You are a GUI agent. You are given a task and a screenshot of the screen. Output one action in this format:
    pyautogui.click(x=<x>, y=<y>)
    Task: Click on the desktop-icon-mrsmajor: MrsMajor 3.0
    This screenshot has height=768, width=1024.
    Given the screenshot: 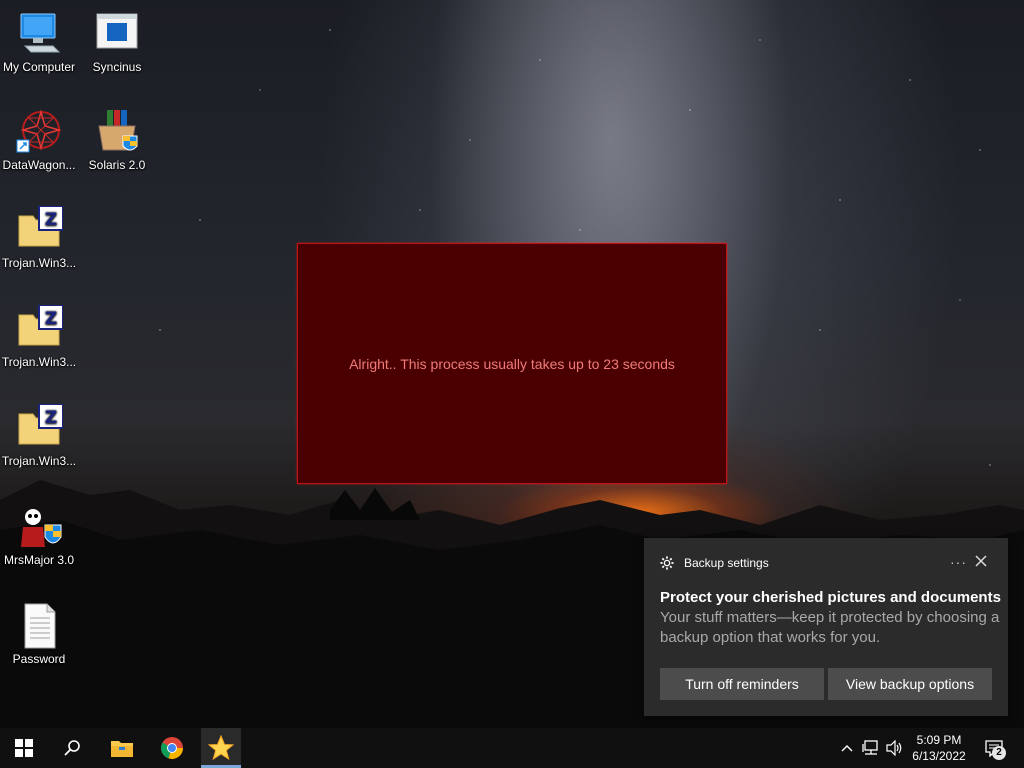 What is the action you would take?
    pyautogui.click(x=39, y=535)
    